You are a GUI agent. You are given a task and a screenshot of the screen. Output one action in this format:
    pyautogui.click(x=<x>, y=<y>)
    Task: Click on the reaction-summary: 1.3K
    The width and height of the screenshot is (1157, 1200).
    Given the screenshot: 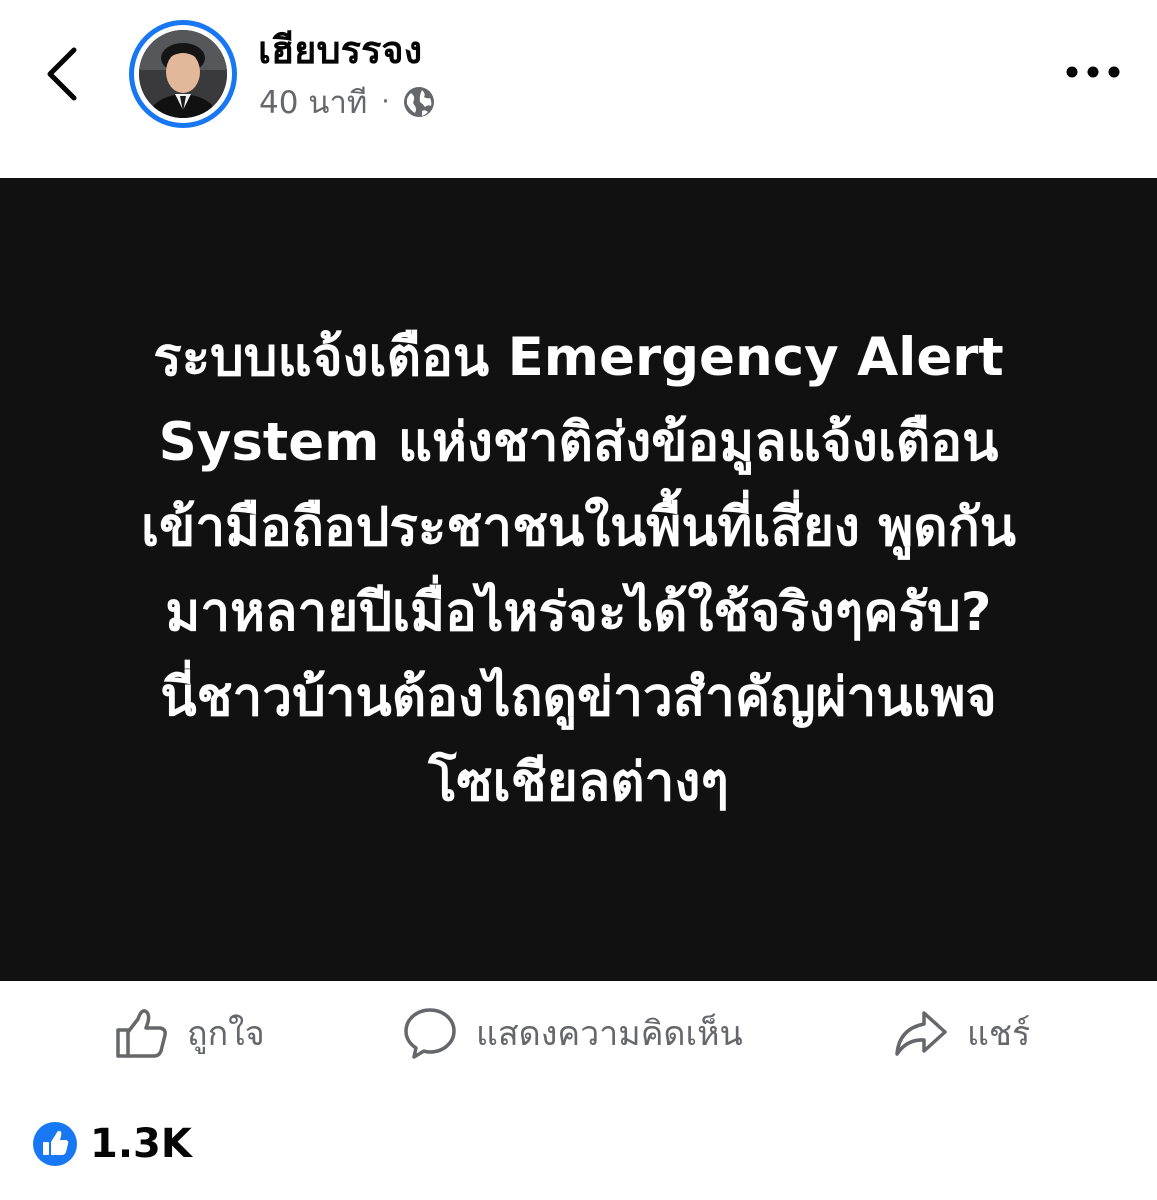 What is the action you would take?
    pyautogui.click(x=112, y=1144)
    